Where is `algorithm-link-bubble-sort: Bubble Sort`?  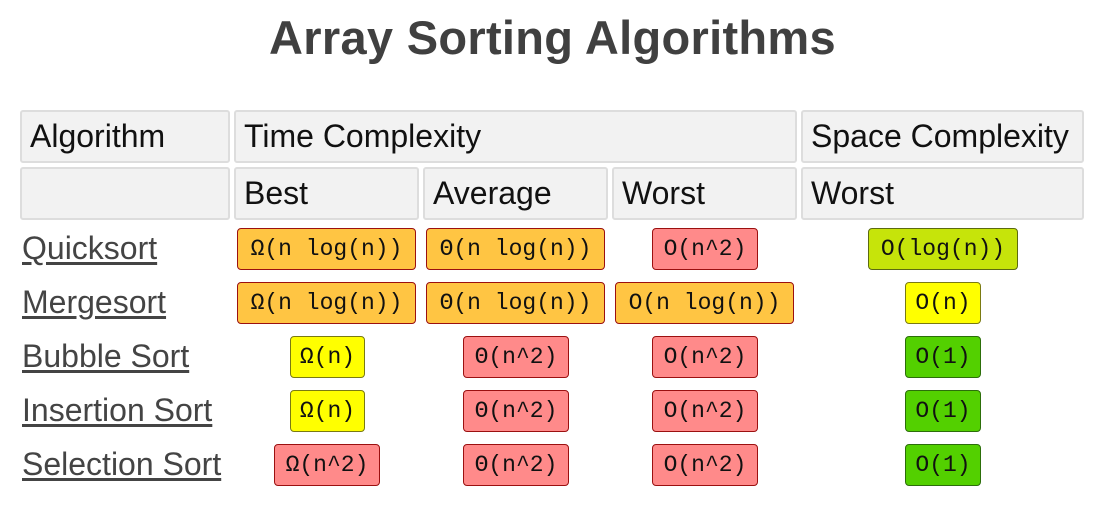 algorithm-link-bubble-sort: Bubble Sort is located at coordinates (105, 356).